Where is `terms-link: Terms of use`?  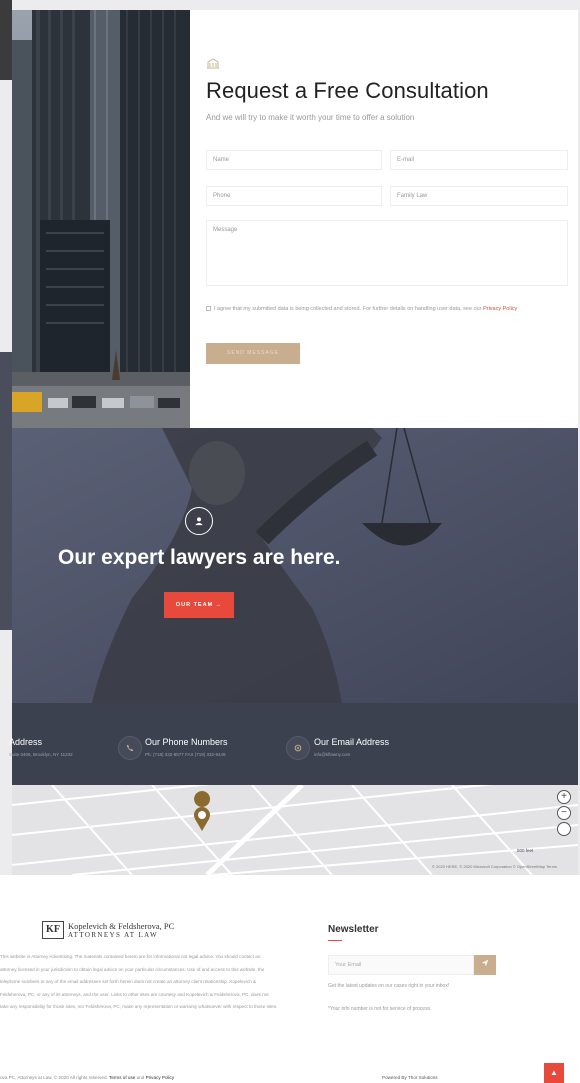
terms-link: Terms of use is located at coordinates (122, 1077).